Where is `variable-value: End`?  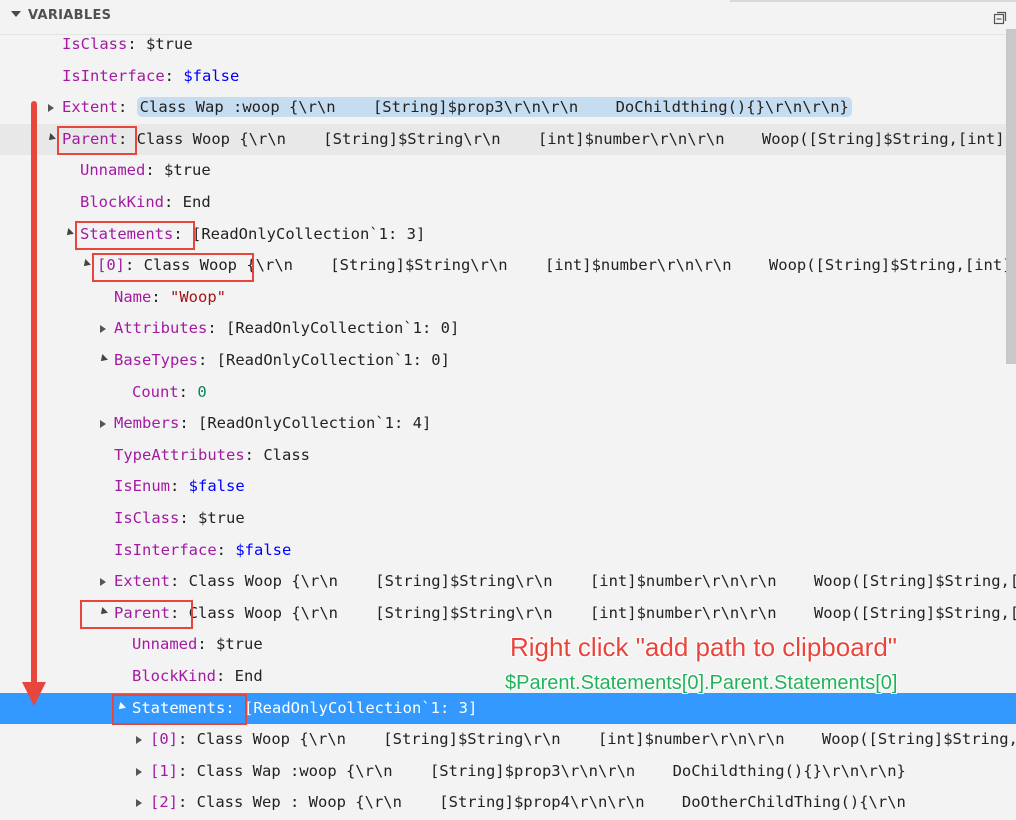
variable-value: End is located at coordinates (196, 202).